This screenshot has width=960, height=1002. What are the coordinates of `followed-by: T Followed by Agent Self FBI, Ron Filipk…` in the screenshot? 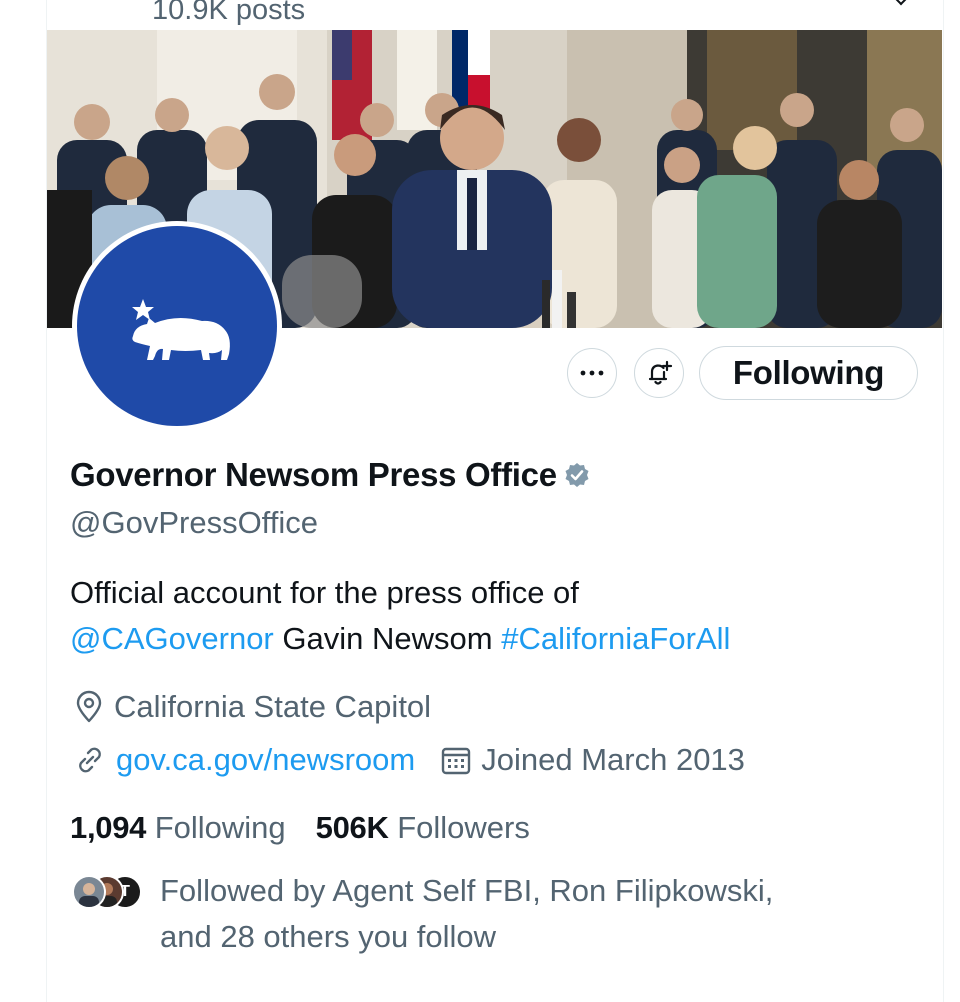 It's located at (492, 916).